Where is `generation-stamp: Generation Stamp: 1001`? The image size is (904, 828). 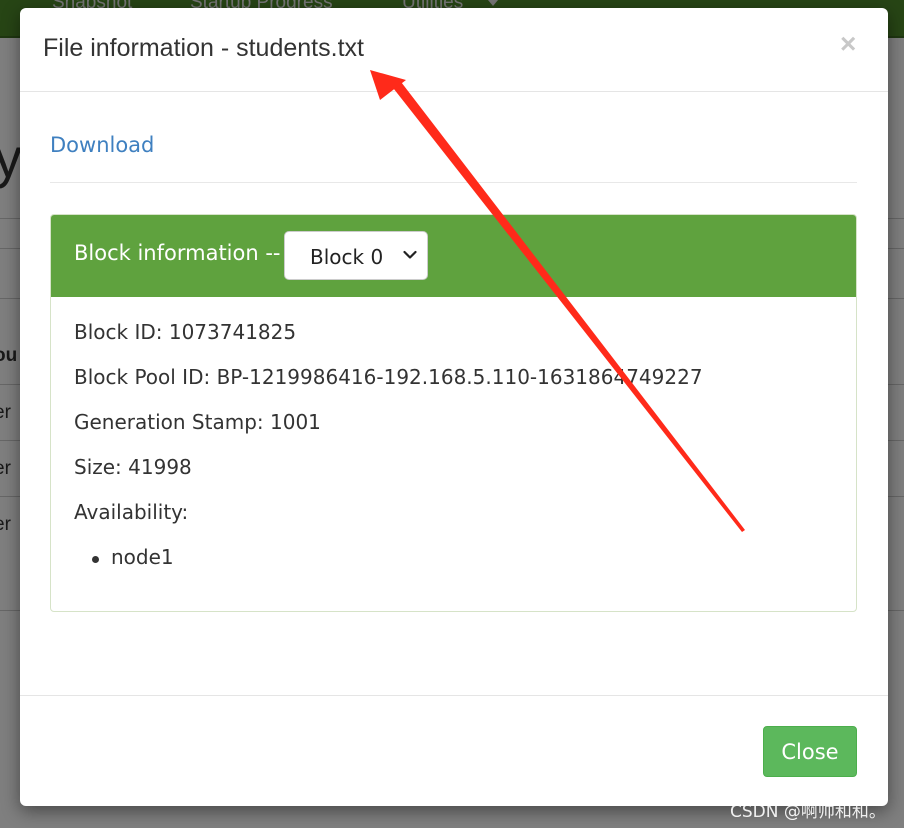 generation-stamp: Generation Stamp: 1001 is located at coordinates (197, 422).